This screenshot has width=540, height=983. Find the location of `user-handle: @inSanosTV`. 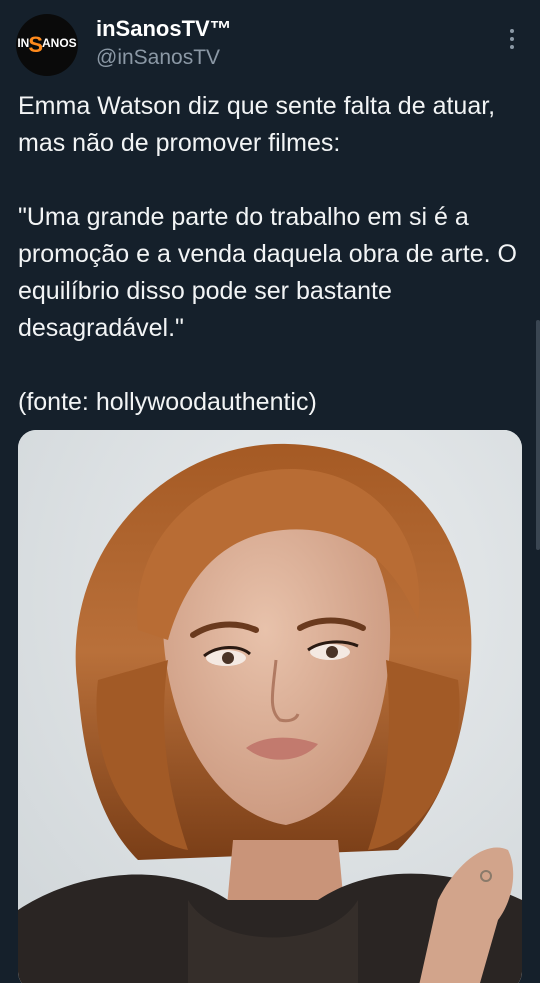

user-handle: @inSanosTV is located at coordinates (164, 58).